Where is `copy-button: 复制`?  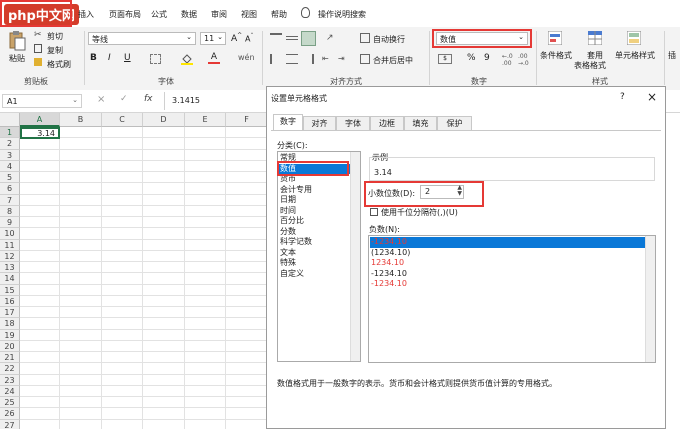 copy-button: 复制 is located at coordinates (55, 50).